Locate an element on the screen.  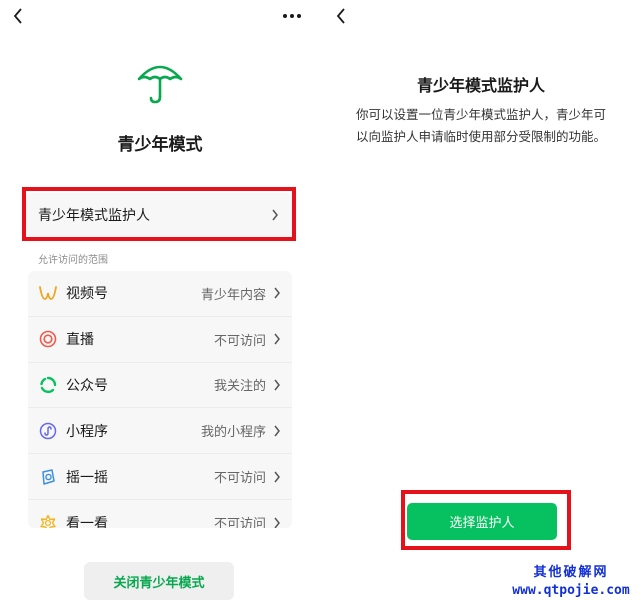
guardian-settings-row: 青少年模式监护人 is located at coordinates (159, 215).